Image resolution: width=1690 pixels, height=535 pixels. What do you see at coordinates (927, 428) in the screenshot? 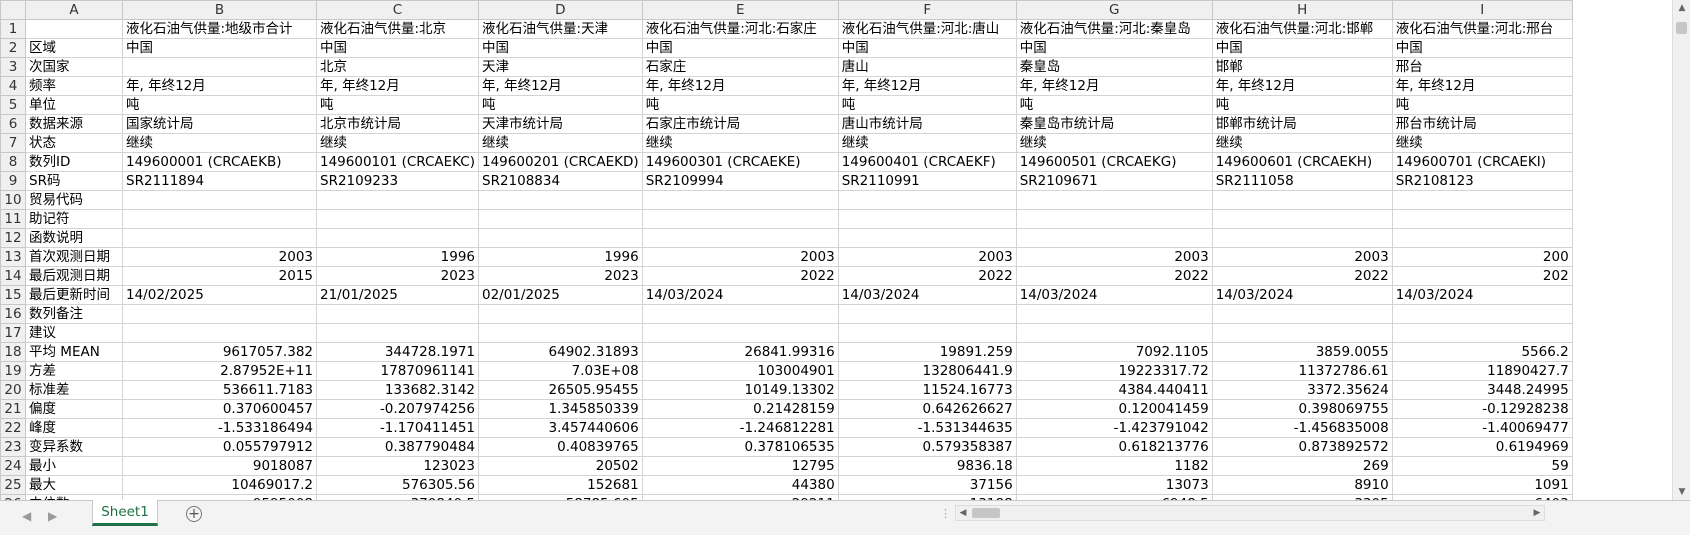
I see `cell-f22: -1.531344635` at bounding box center [927, 428].